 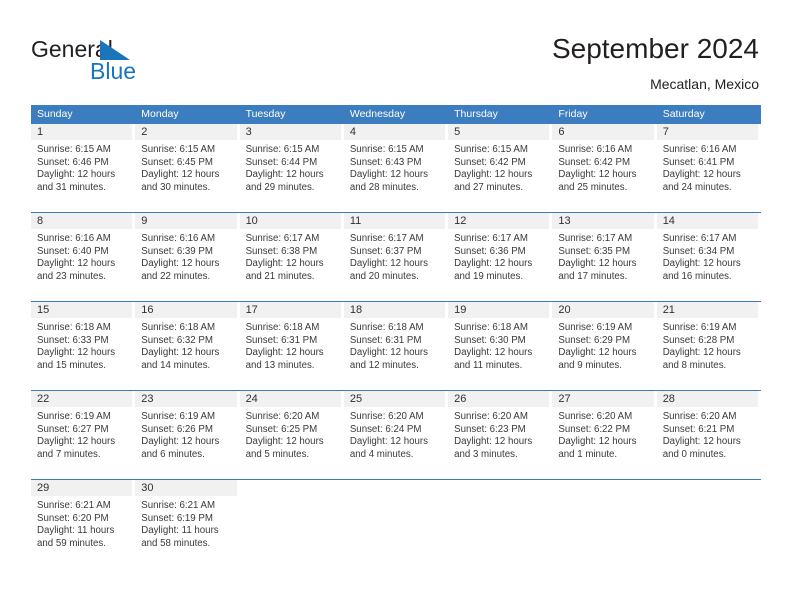 What do you see at coordinates (594, 162) in the screenshot?
I see `sunset-time: Sunset: 6:42 PM` at bounding box center [594, 162].